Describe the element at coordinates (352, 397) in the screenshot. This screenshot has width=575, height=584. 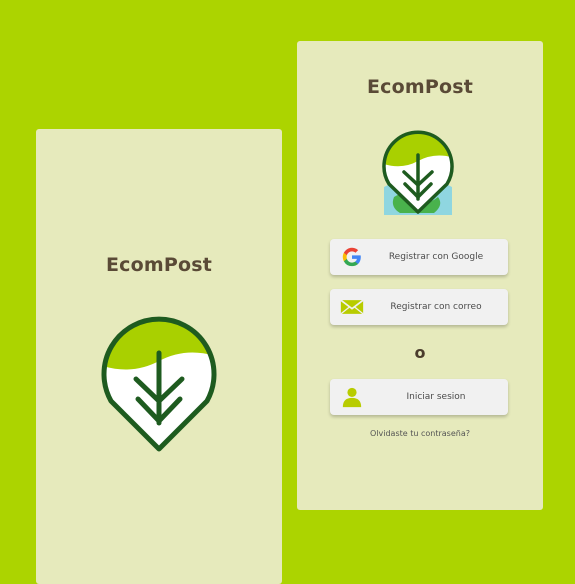
I see `user-icon` at that location.